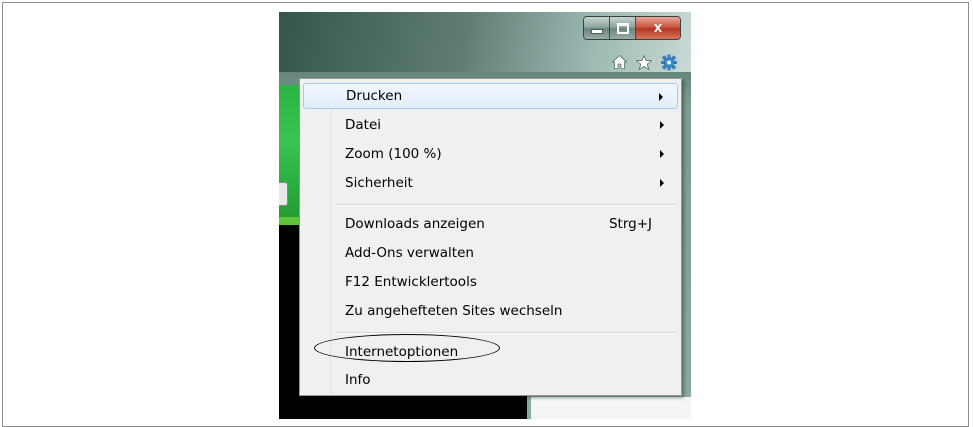  Describe the element at coordinates (363, 125) in the screenshot. I see `menu-item-label: Datei` at that location.